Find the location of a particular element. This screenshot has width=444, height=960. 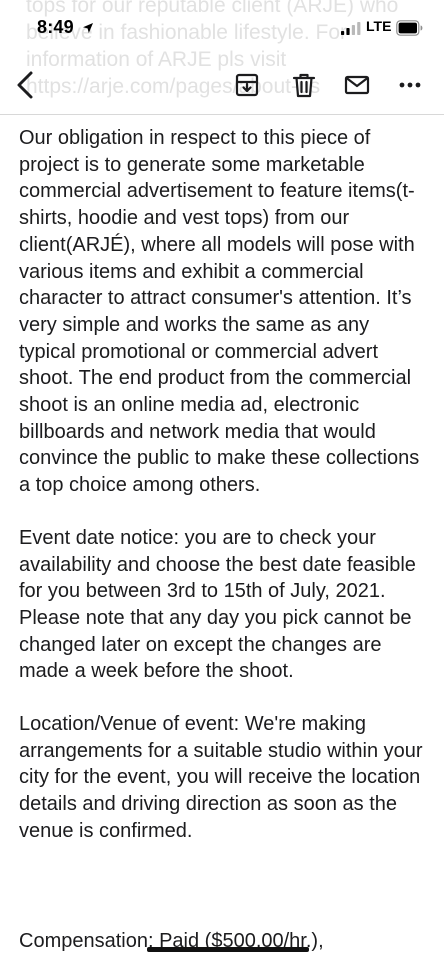

toolbar is located at coordinates (222, 86).